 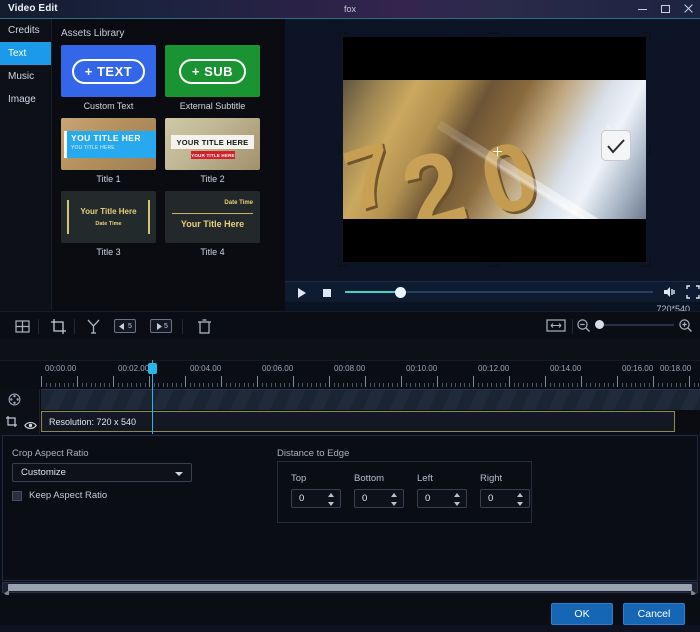 I want to click on close-icon, so click(x=688, y=8).